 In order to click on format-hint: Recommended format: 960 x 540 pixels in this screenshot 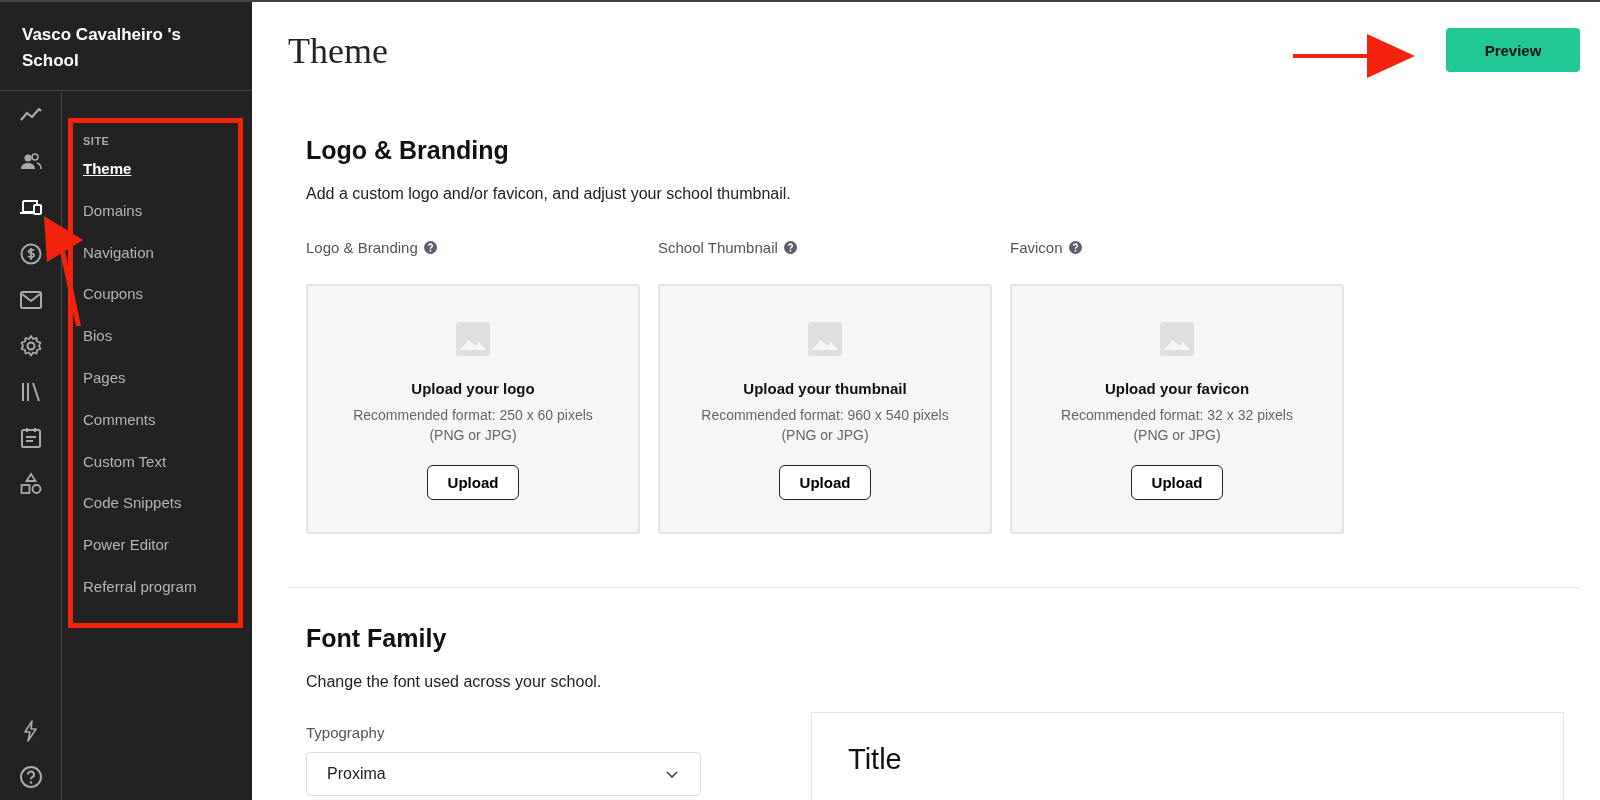, I will do `click(825, 415)`.